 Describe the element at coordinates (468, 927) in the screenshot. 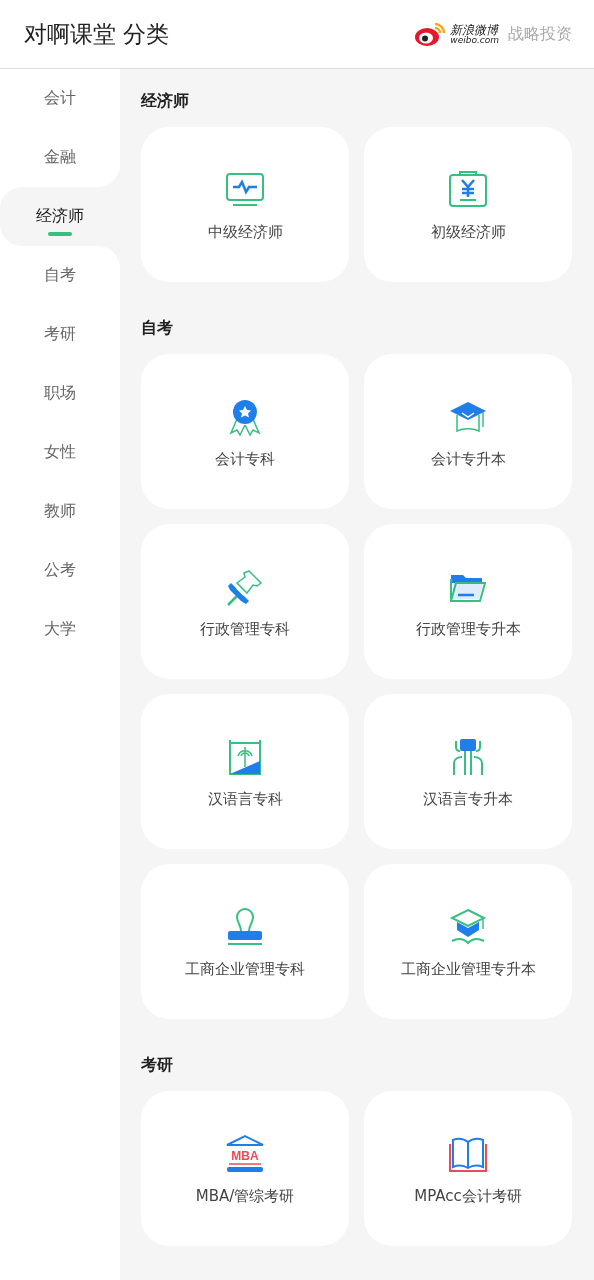

I see `graduation-book-icon` at that location.